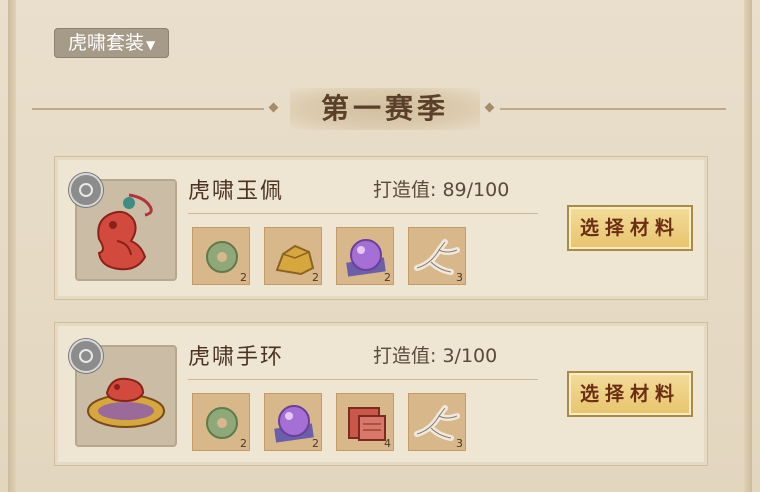 The width and height of the screenshot is (760, 492). I want to click on season-header: 第一赛季, so click(380, 109).